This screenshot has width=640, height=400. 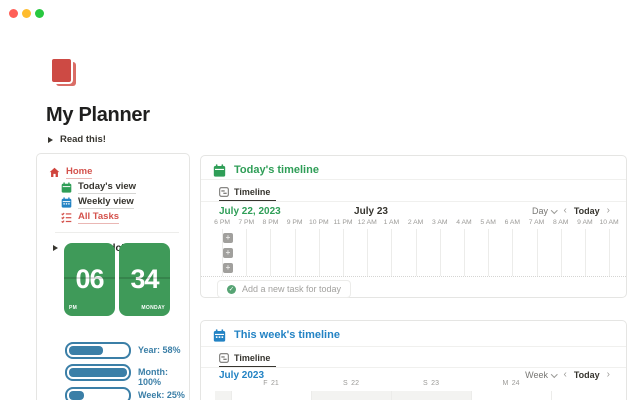 What do you see at coordinates (539, 211) in the screenshot?
I see `scale-select-label: Day` at bounding box center [539, 211].